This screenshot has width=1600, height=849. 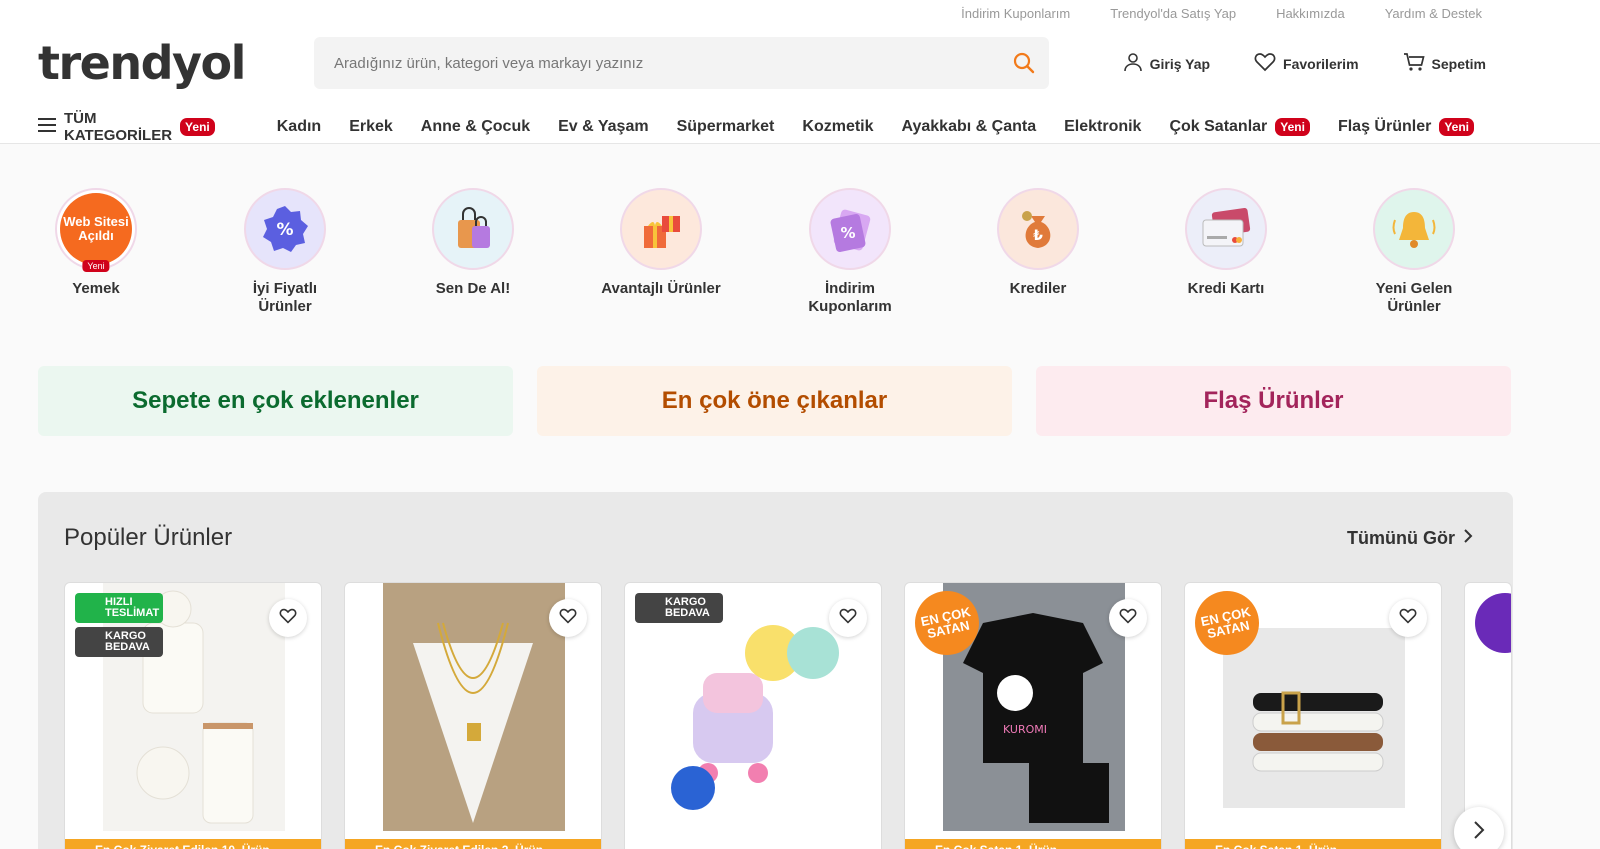 I want to click on carousel-next-button, so click(x=1479, y=828).